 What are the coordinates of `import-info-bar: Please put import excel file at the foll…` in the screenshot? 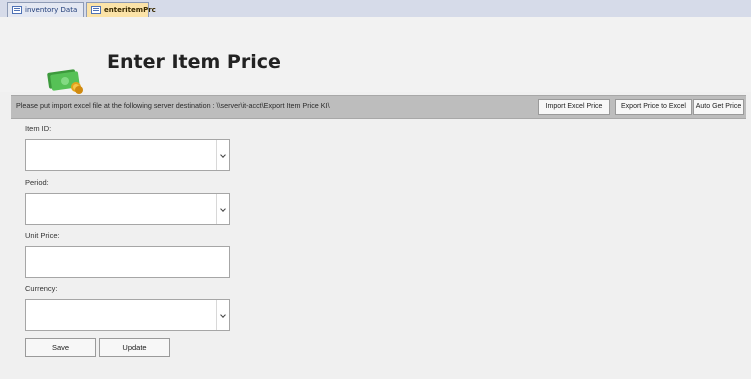 It's located at (378, 107).